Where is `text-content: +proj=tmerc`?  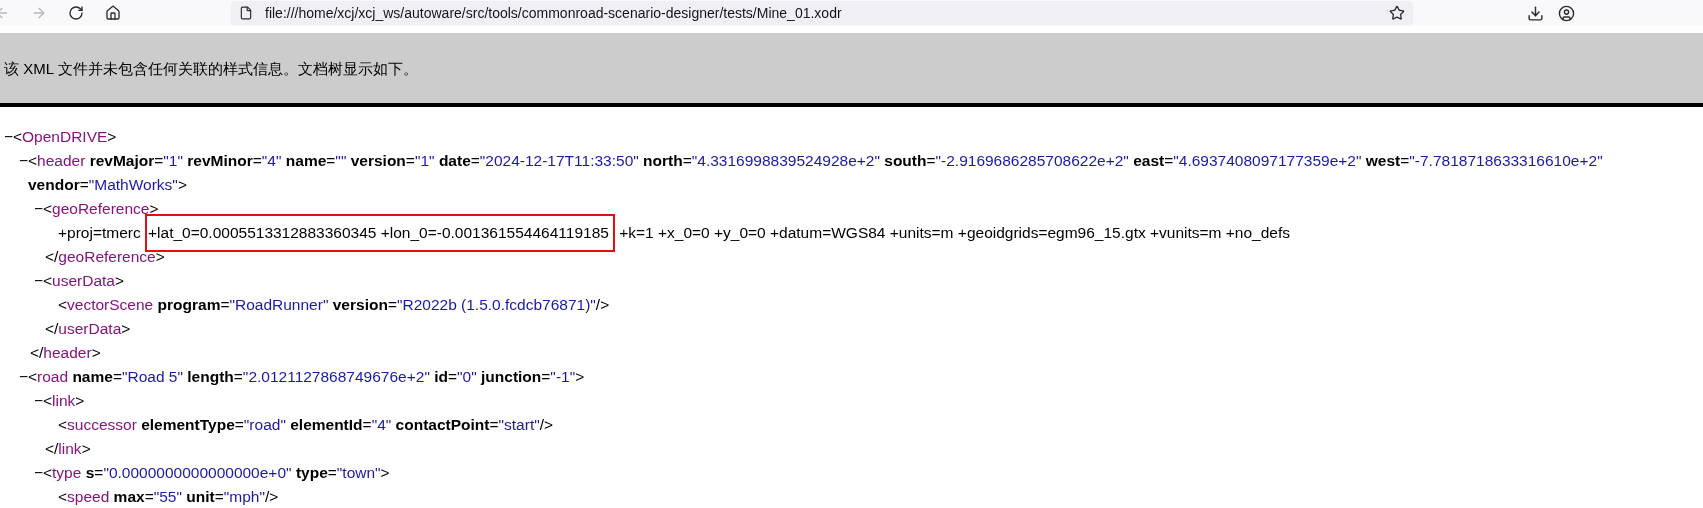
text-content: +proj=tmerc is located at coordinates (100, 232).